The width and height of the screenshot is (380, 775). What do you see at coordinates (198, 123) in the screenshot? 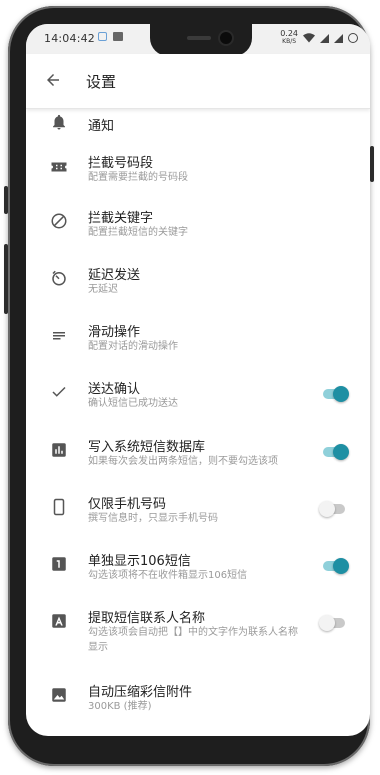
I see `setting-notifications: 通知` at bounding box center [198, 123].